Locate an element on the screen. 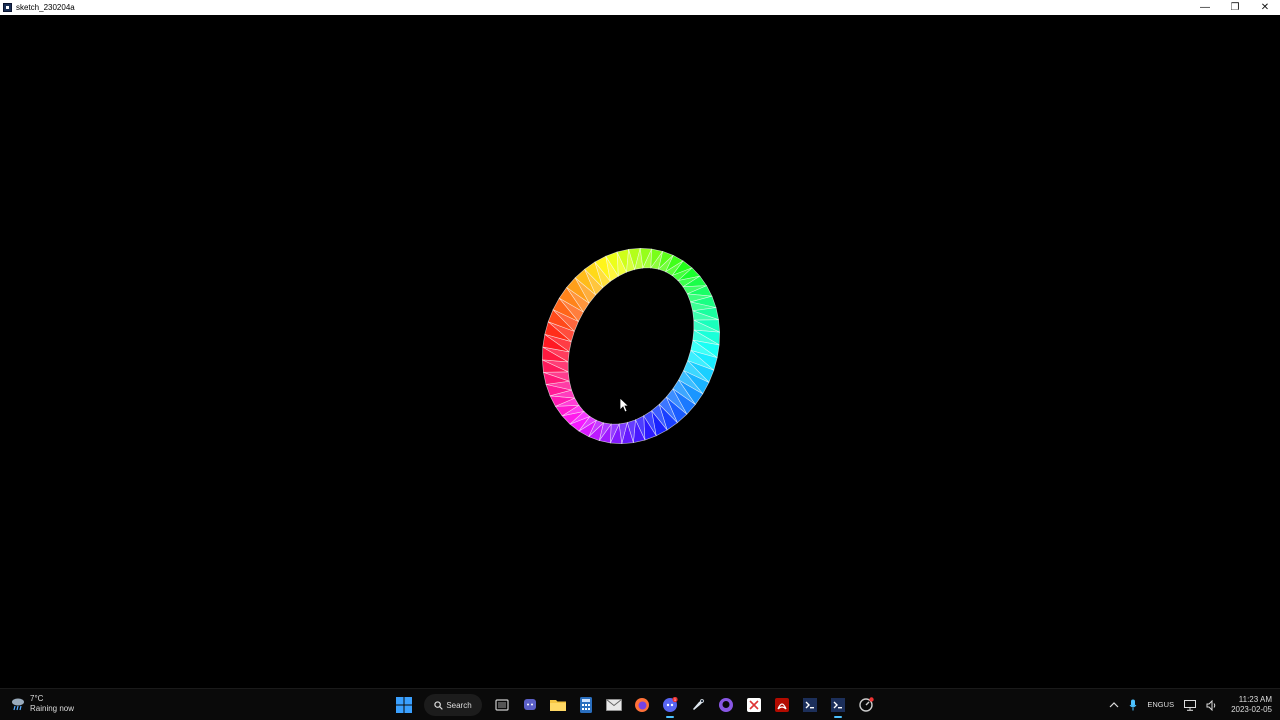  rainbow-ring-render is located at coordinates (631, 346).